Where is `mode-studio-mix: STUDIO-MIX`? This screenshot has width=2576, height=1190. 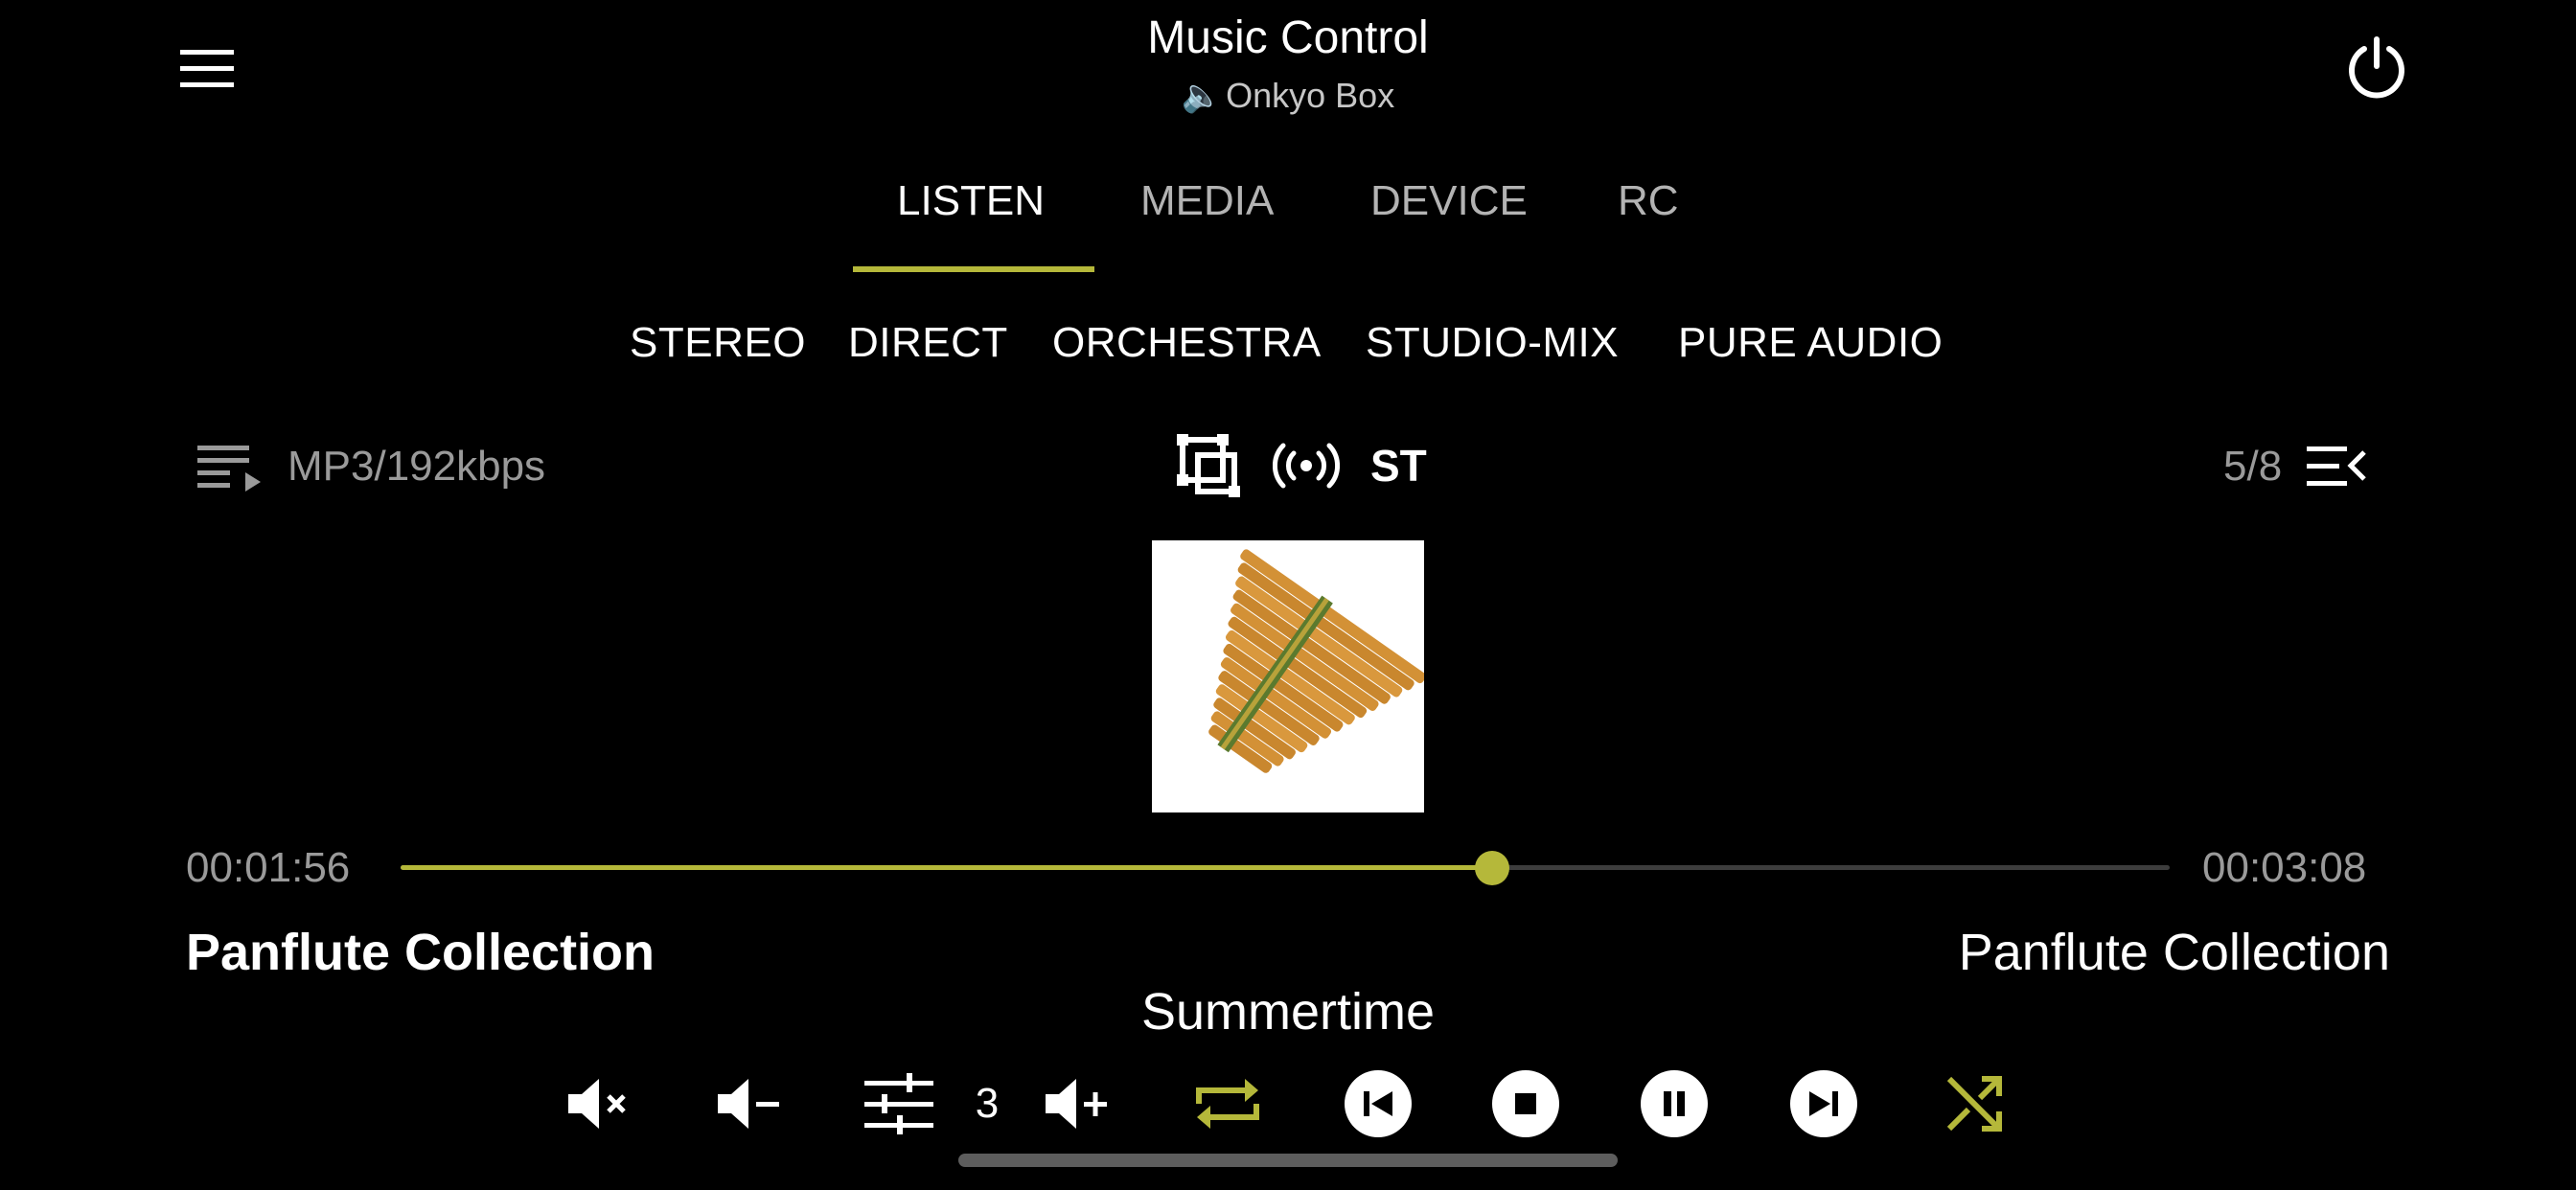
mode-studio-mix: STUDIO-MIX is located at coordinates (1492, 343).